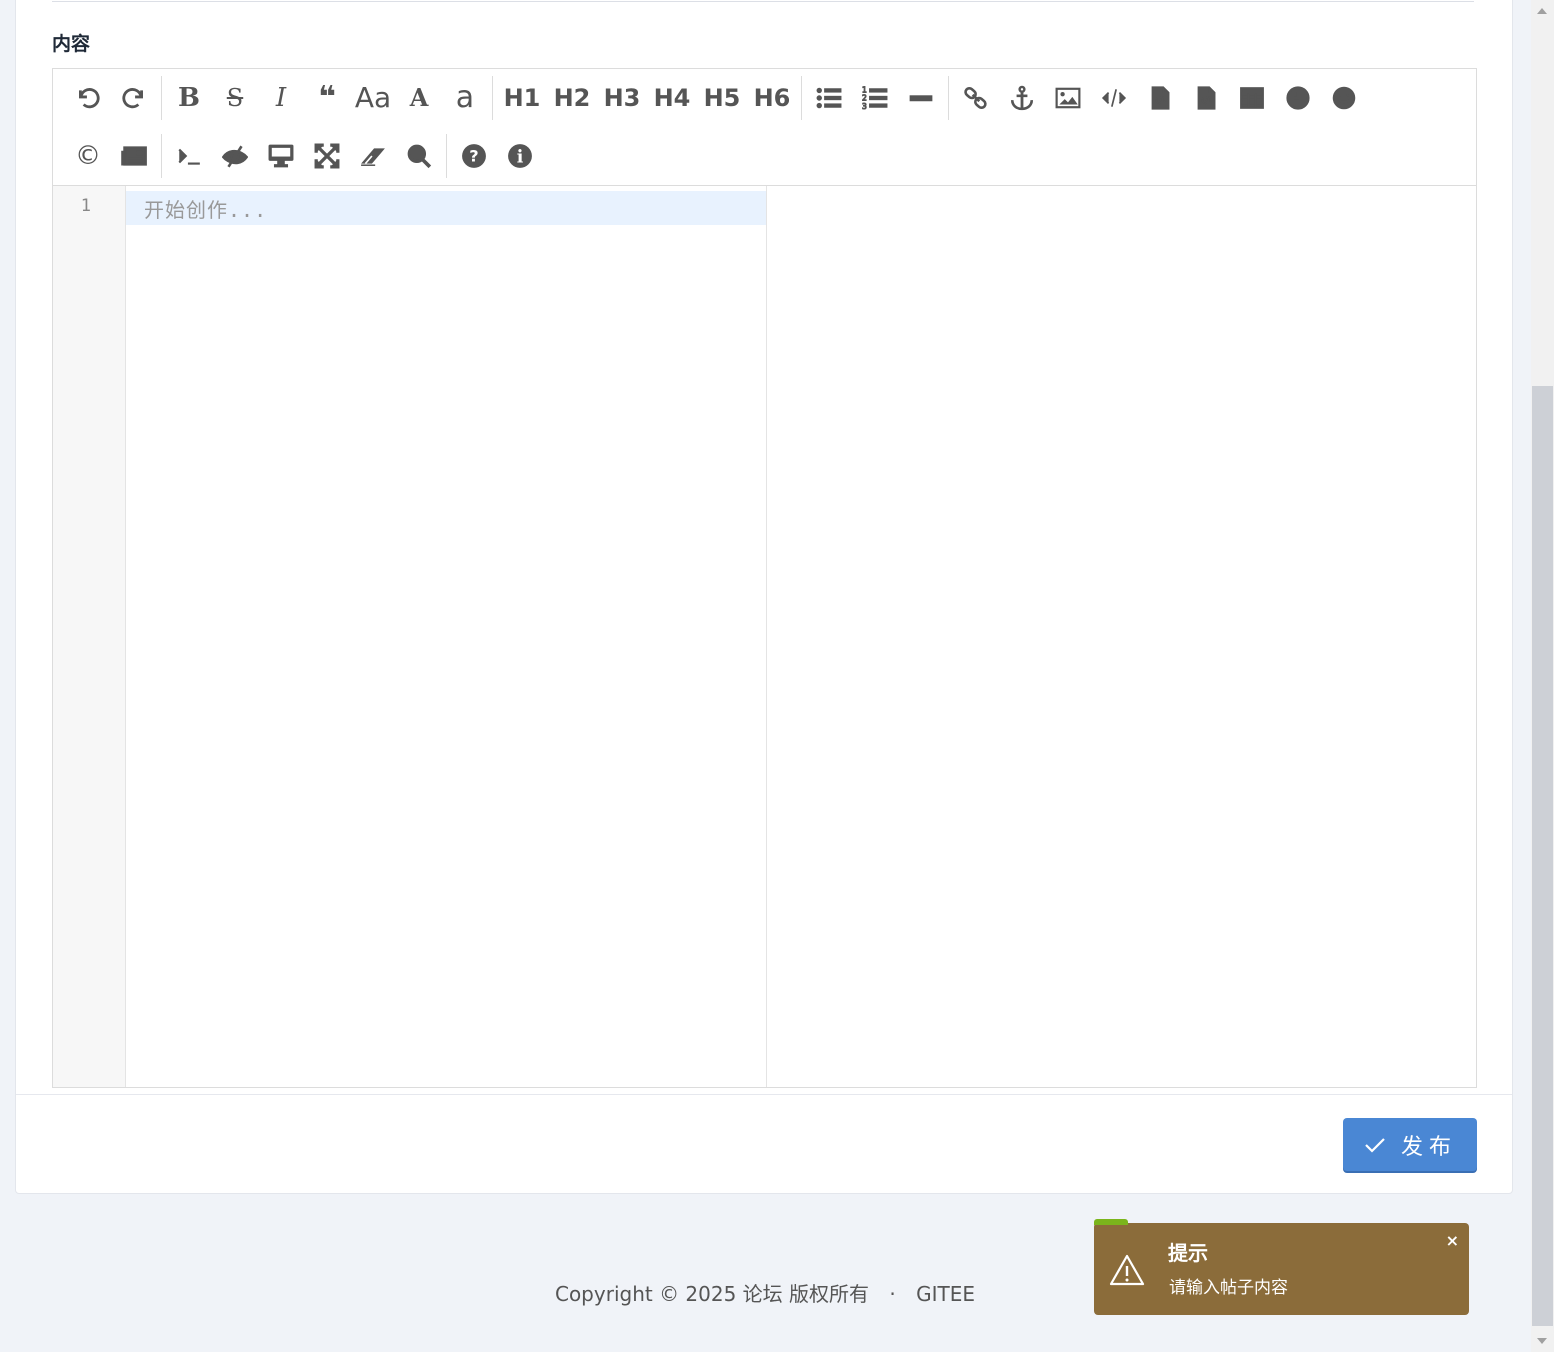 The image size is (1554, 1352). What do you see at coordinates (1375, 1145) in the screenshot?
I see `check-icon` at bounding box center [1375, 1145].